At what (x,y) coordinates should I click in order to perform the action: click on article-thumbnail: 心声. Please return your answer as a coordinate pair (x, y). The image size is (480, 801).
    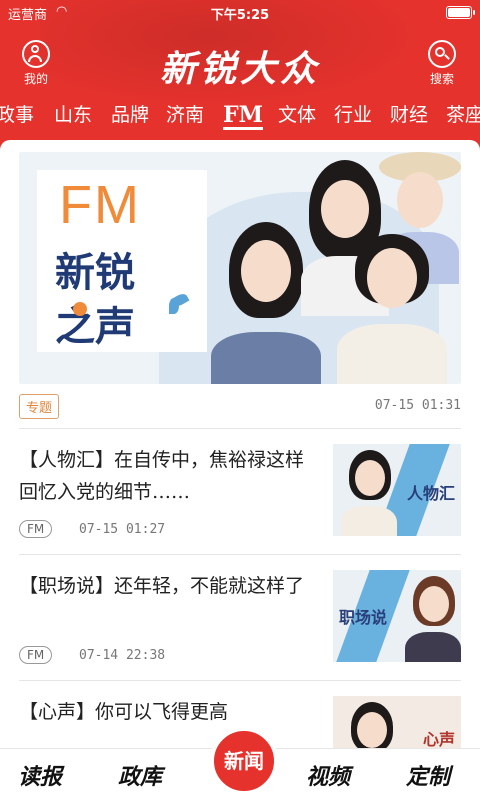
    Looking at the image, I should click on (397, 723).